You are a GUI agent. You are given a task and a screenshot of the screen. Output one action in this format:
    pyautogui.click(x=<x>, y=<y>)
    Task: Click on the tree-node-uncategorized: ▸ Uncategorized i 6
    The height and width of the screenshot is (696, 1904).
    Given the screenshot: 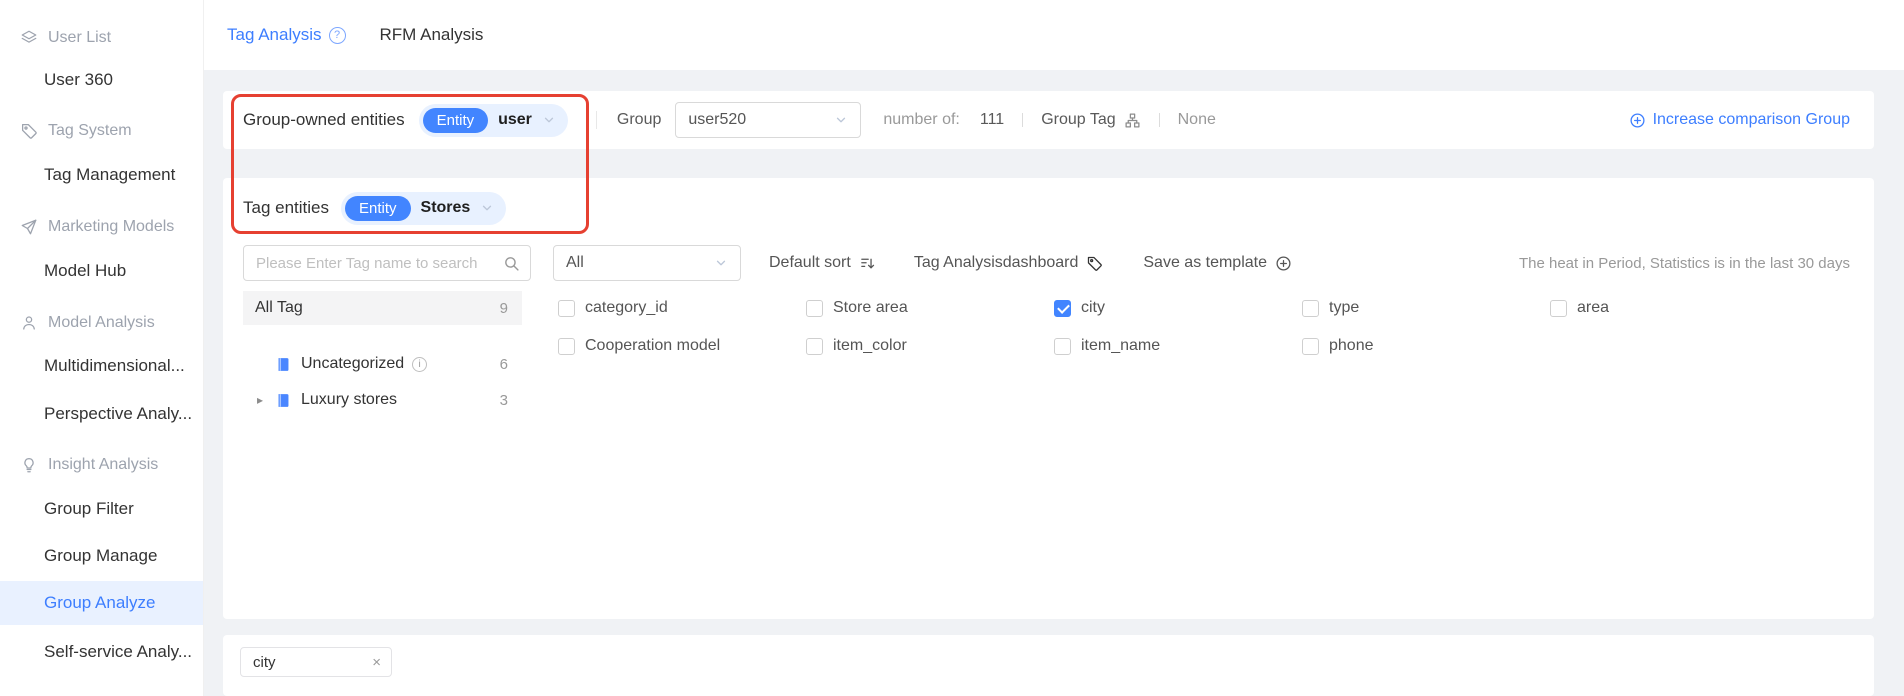 What is the action you would take?
    pyautogui.click(x=382, y=364)
    